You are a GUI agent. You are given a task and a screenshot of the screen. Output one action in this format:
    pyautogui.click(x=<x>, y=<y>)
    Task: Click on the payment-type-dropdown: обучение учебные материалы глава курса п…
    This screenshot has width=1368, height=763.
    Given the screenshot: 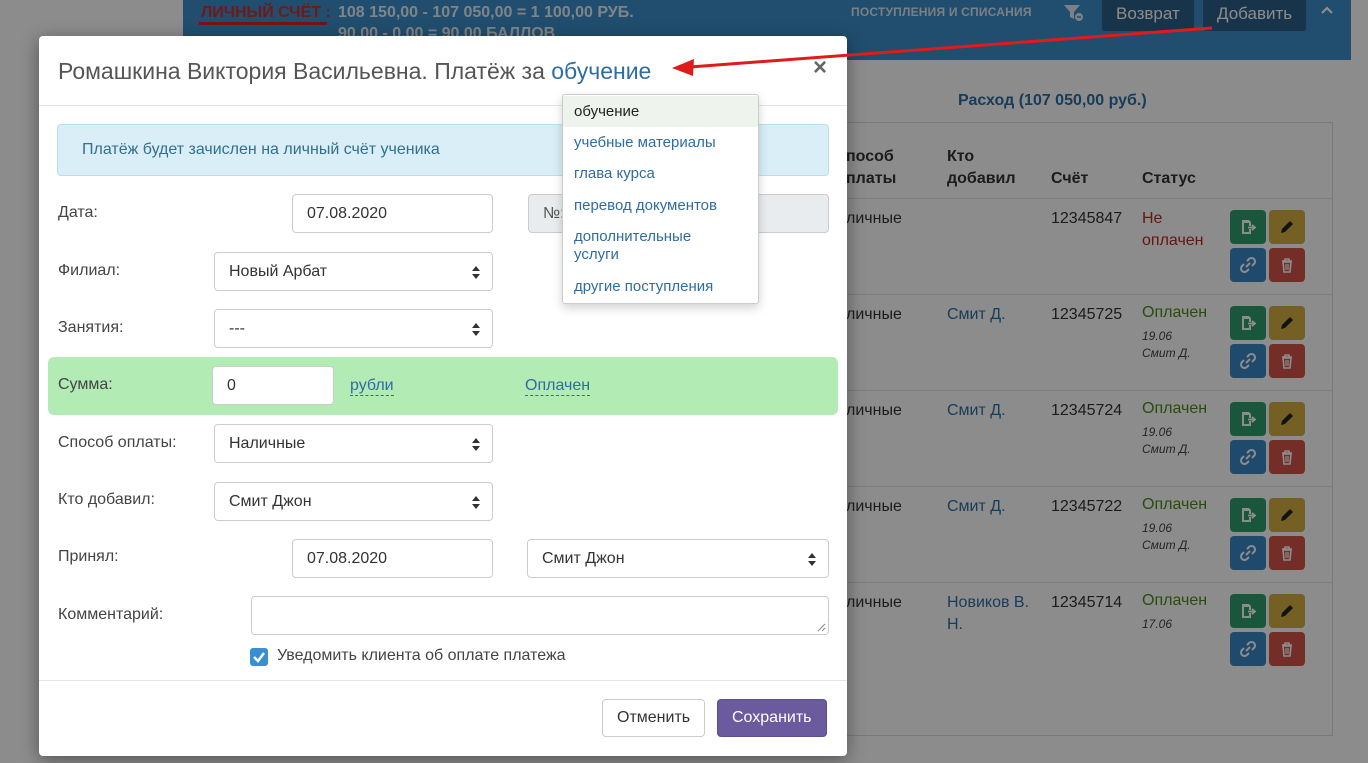 What is the action you would take?
    pyautogui.click(x=660, y=199)
    